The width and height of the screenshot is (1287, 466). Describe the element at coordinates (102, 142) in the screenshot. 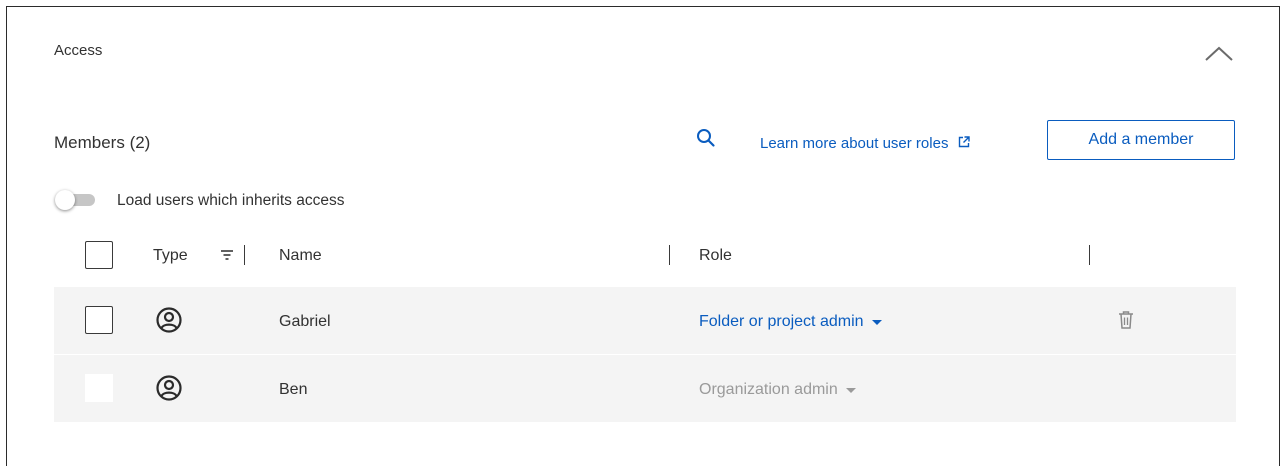

I see `members-title: Members (2)` at that location.